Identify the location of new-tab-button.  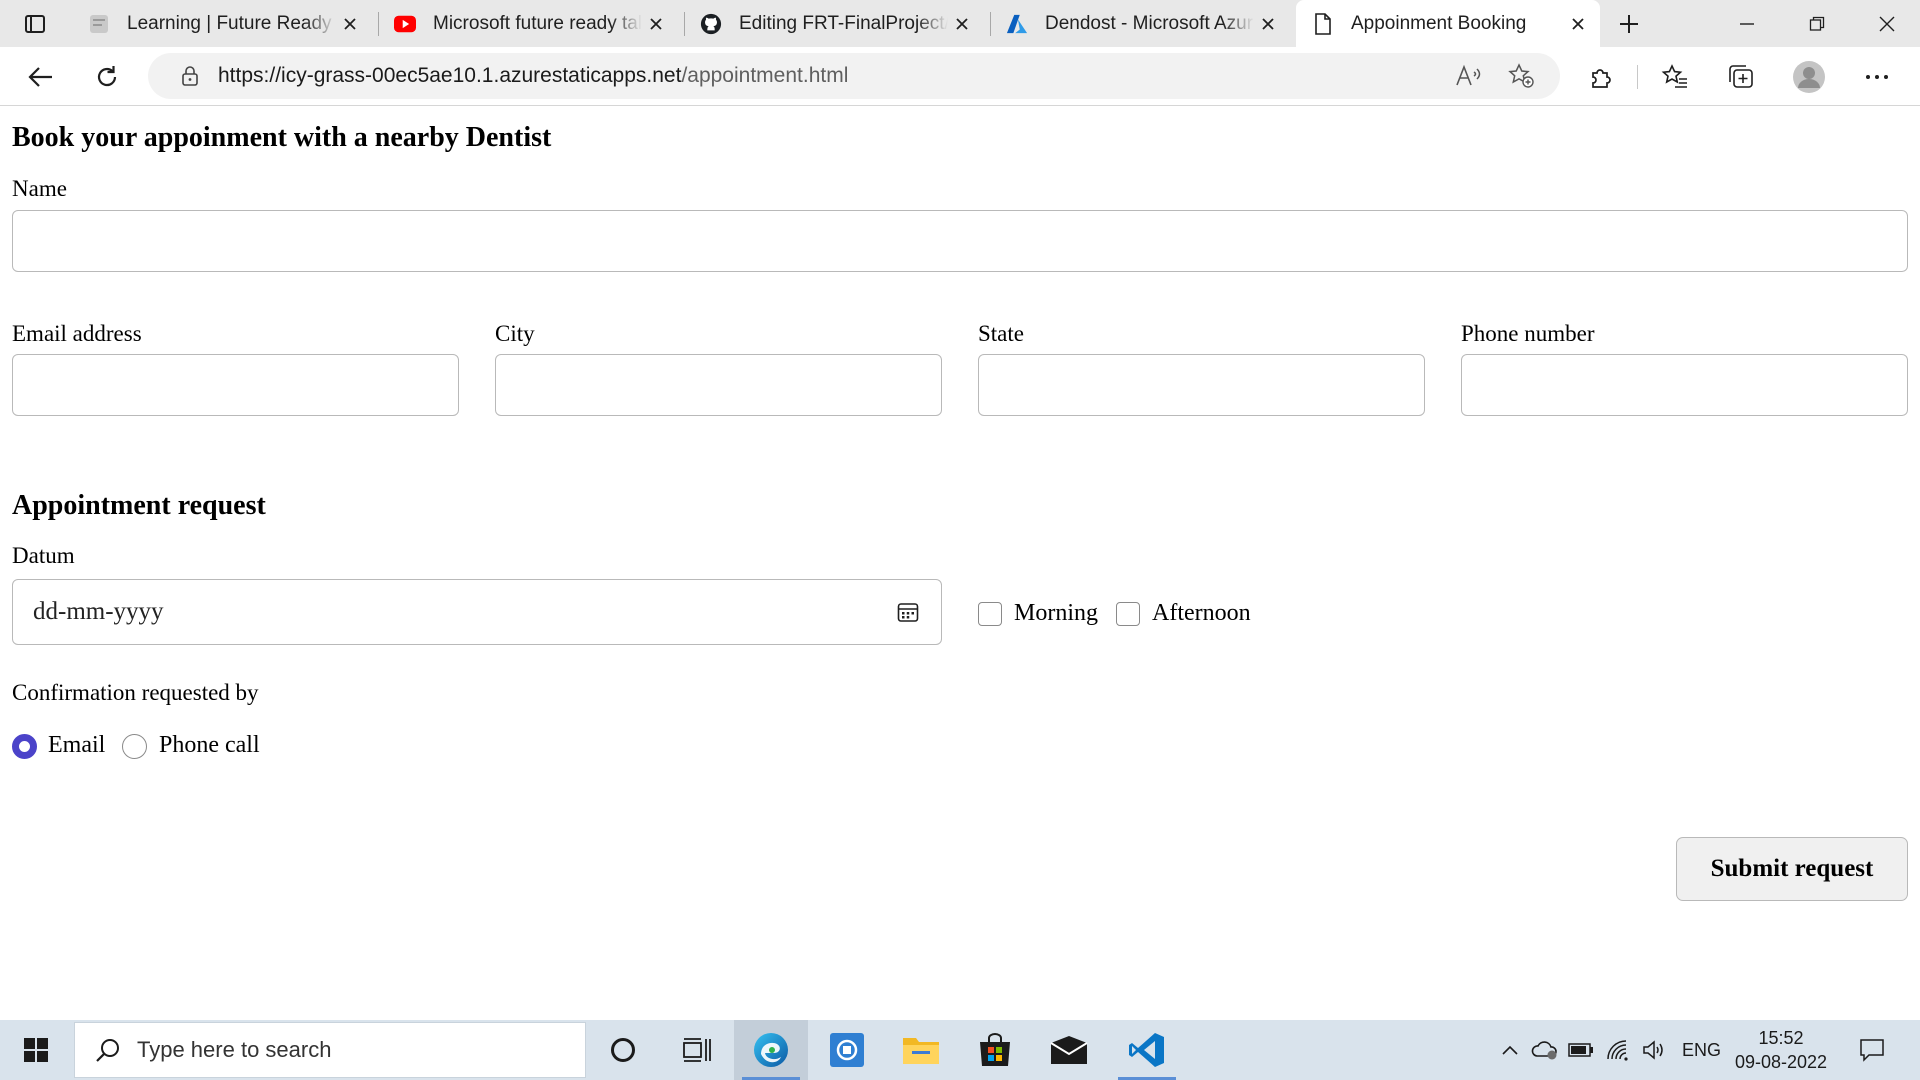
(1629, 24).